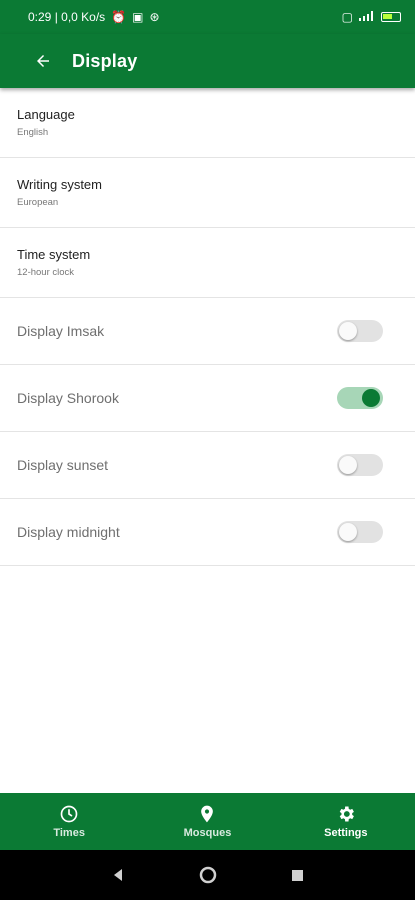 The width and height of the screenshot is (415, 900). I want to click on toggle-label: Display midnight, so click(68, 532).